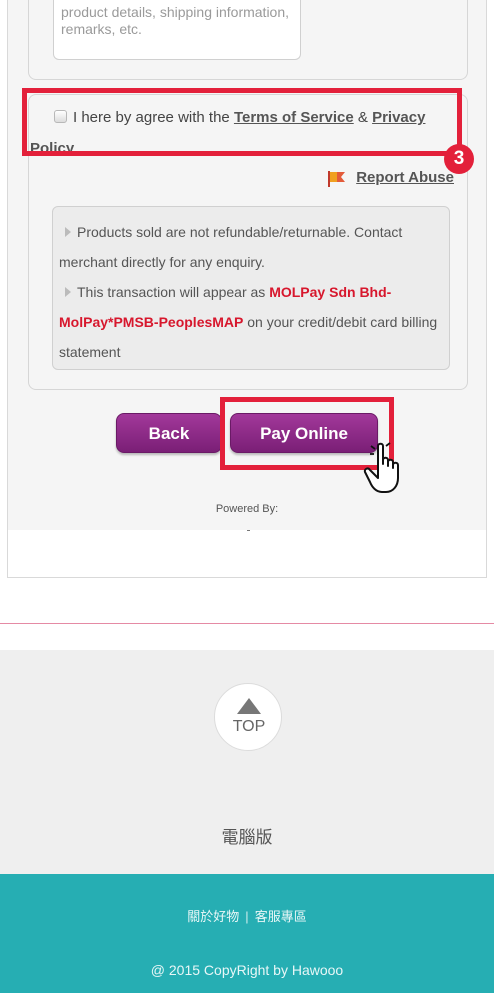  I want to click on highlight-agreement, so click(242, 122).